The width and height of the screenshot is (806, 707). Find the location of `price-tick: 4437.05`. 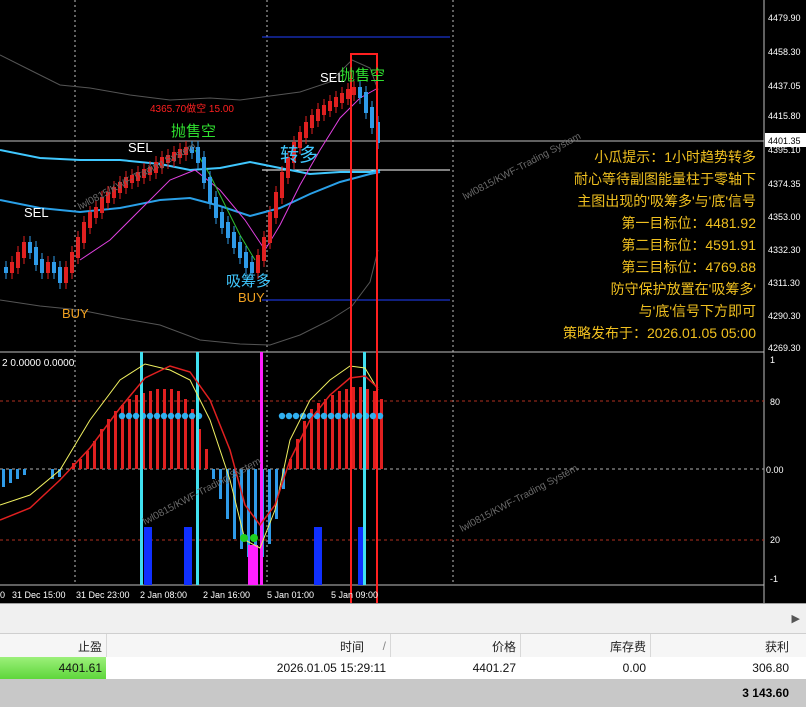

price-tick: 4437.05 is located at coordinates (784, 86).